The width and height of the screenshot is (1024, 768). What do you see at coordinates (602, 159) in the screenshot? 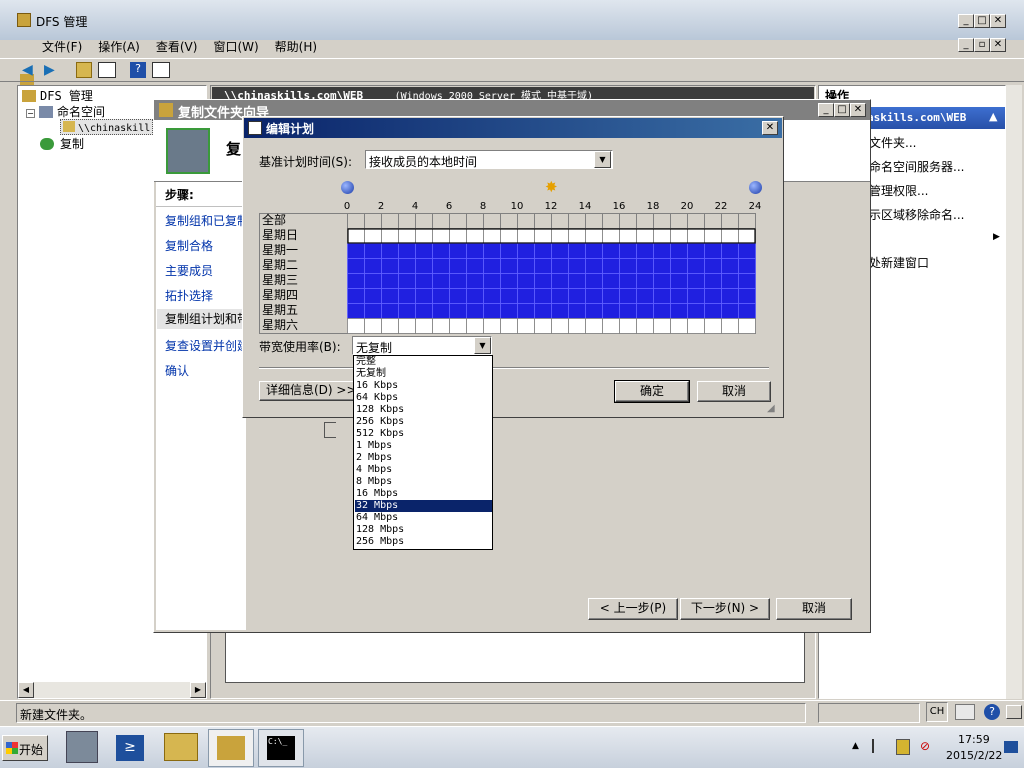
I see `base-time-dropdown-icon: ▼` at bounding box center [602, 159].